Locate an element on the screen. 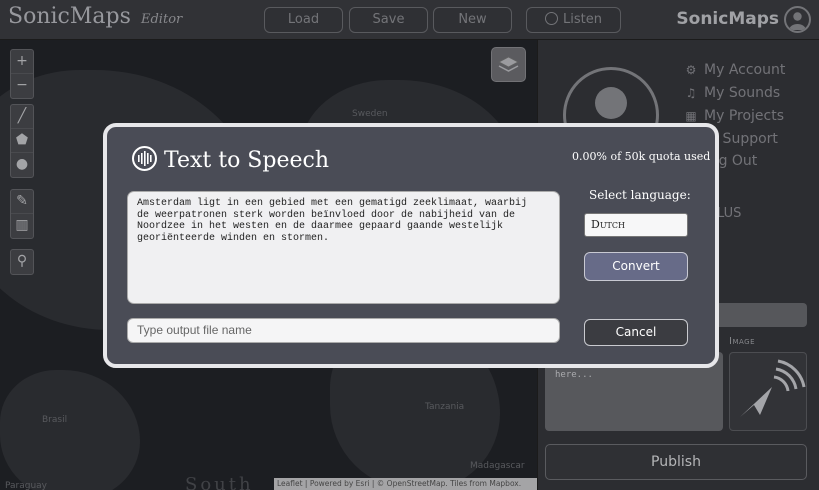 The width and height of the screenshot is (819, 490). cancel-button: Cancel is located at coordinates (636, 332).